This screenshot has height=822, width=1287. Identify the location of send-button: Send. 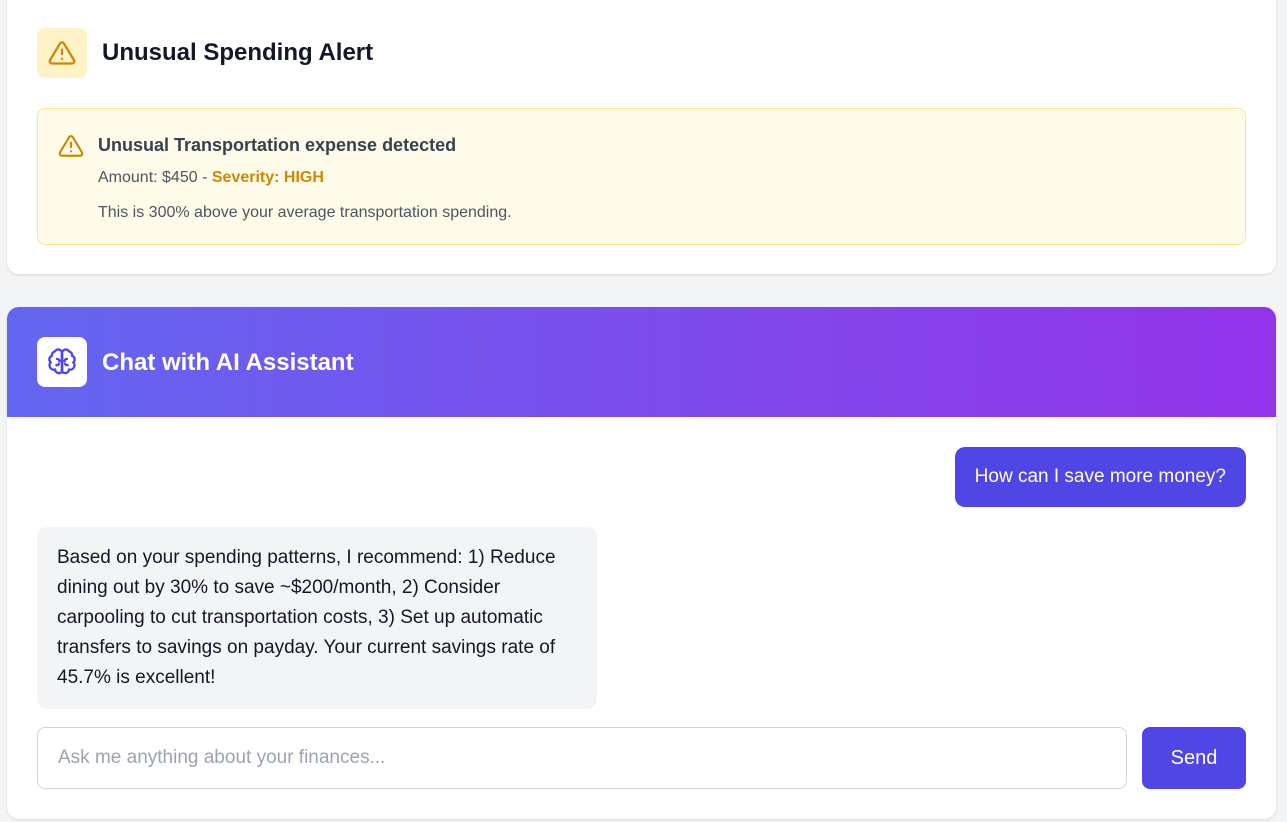
(1194, 758).